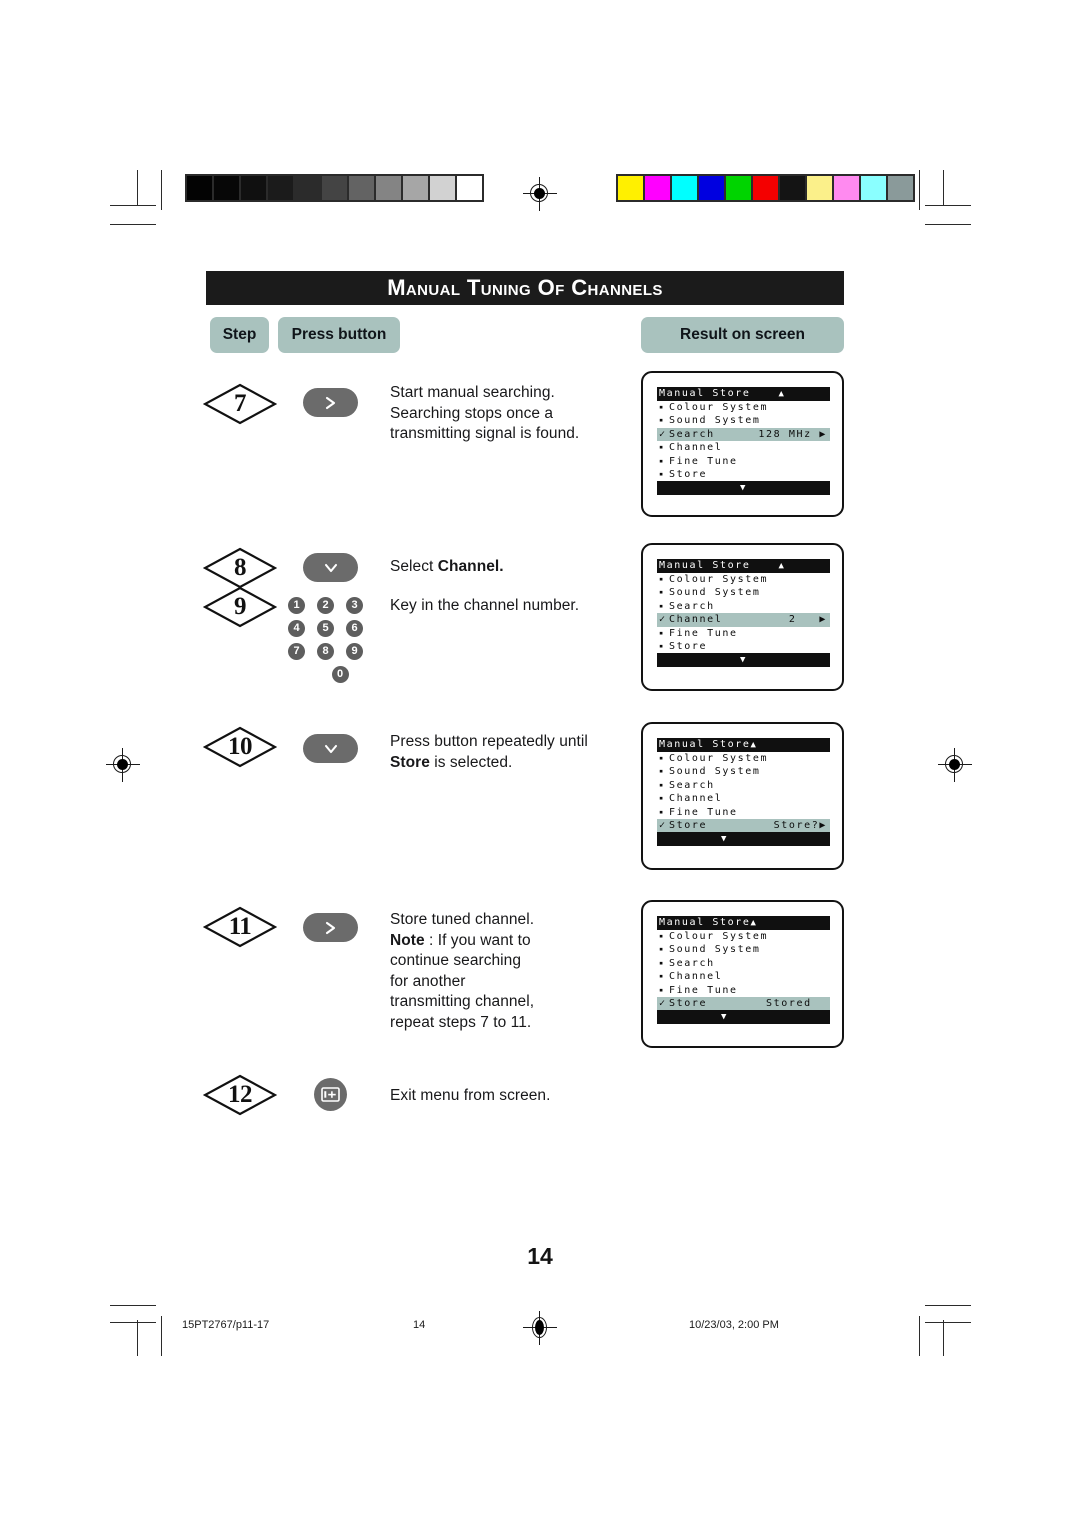  What do you see at coordinates (948, 224) in the screenshot?
I see `crop-mark-top-right-h2` at bounding box center [948, 224].